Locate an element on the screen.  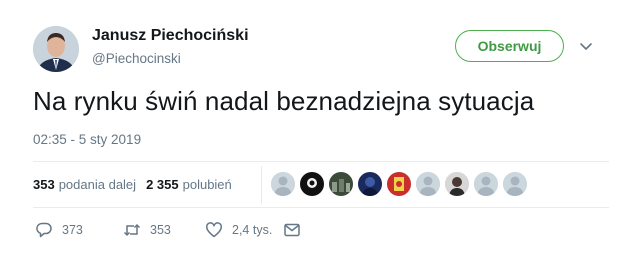
likes-label: polubień is located at coordinates (207, 184).